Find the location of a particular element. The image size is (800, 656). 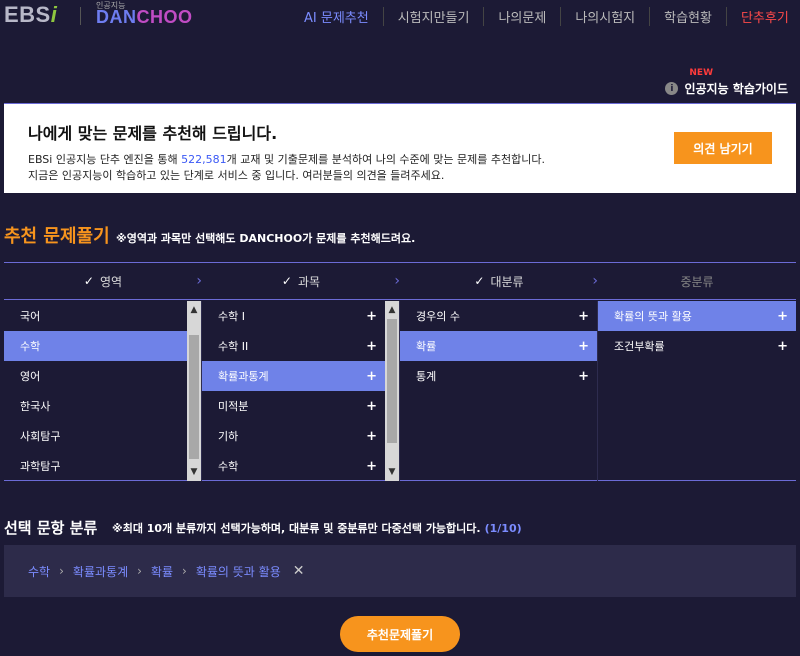

step-major: ✓ 대분류 › is located at coordinates (499, 281).